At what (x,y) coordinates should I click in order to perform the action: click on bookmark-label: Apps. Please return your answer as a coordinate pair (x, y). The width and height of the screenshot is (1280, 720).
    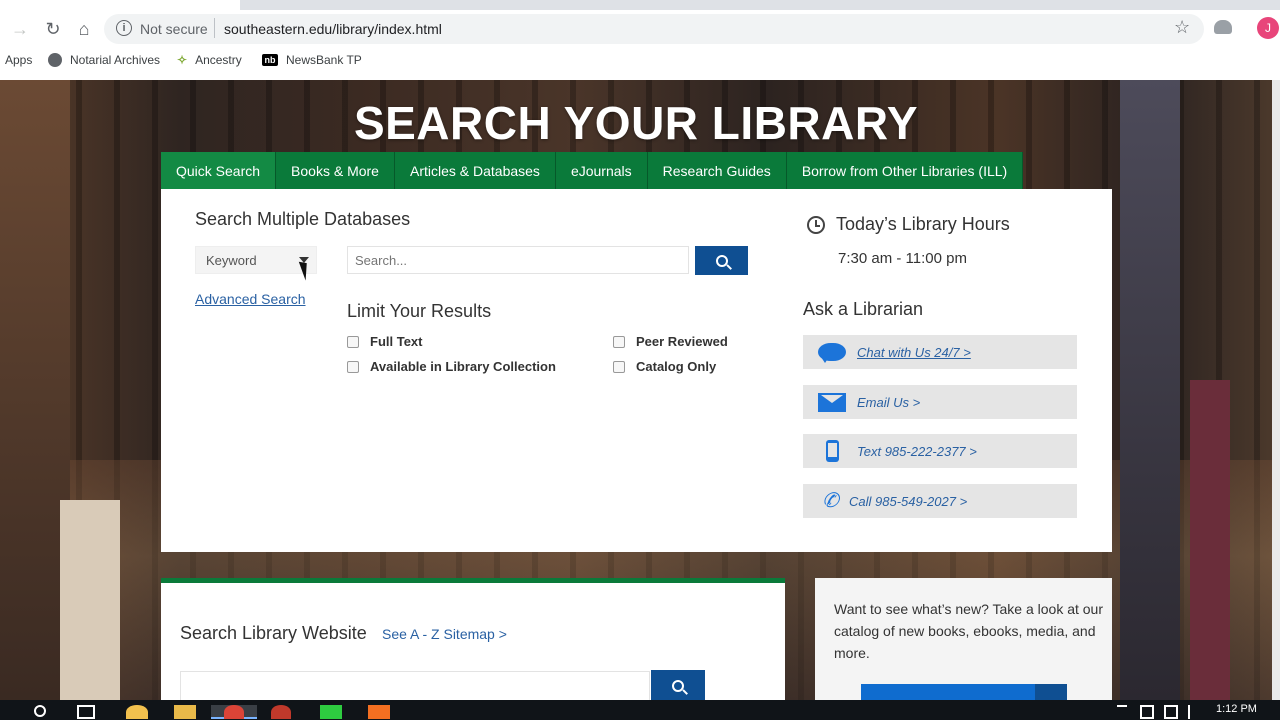
    Looking at the image, I should click on (19, 60).